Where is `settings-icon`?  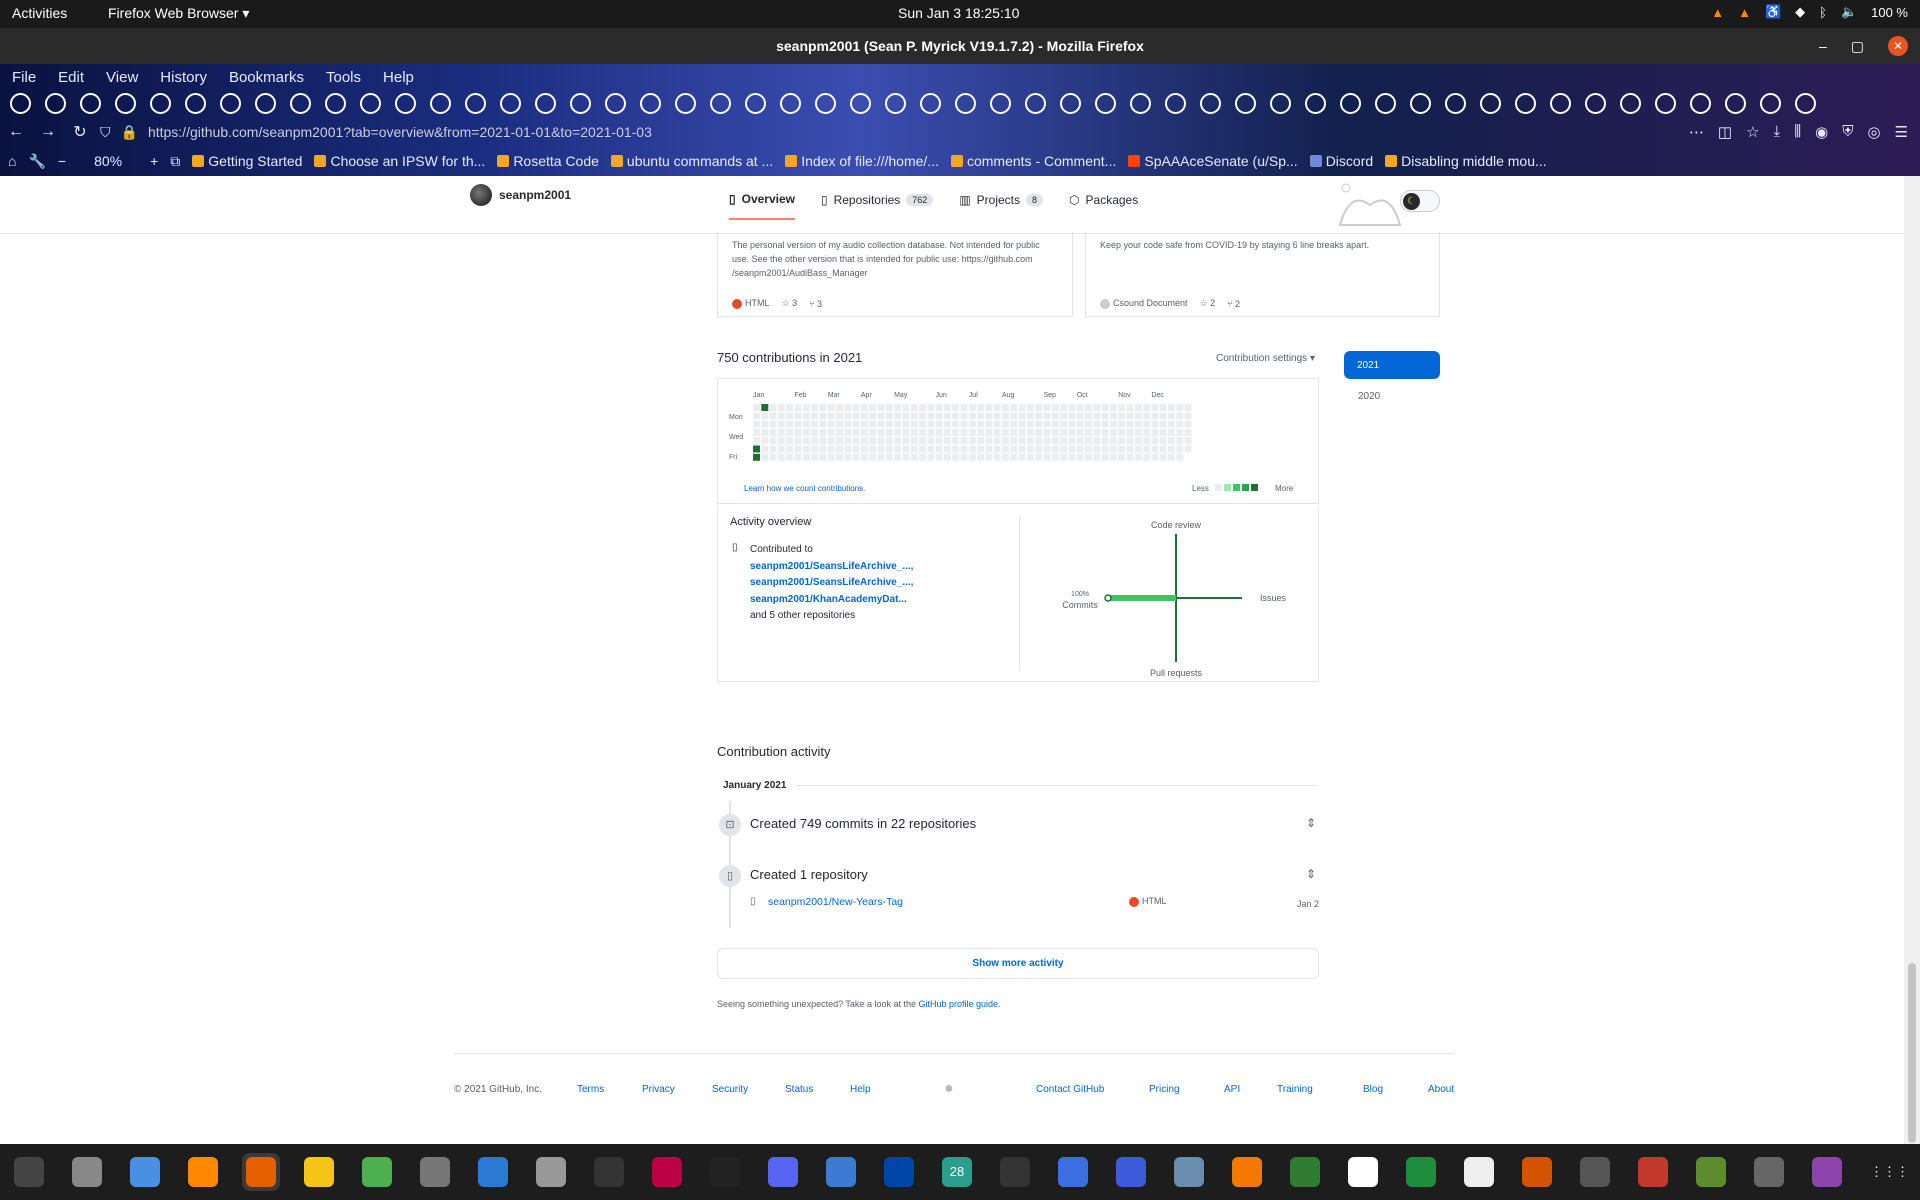 settings-icon is located at coordinates (435, 1172).